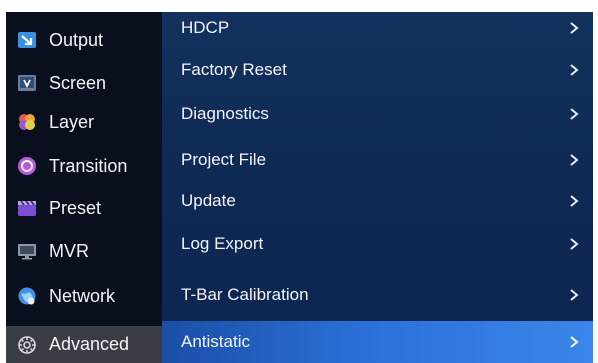 This screenshot has height=363, width=598. I want to click on sidebar-item-network: Network, so click(84, 296).